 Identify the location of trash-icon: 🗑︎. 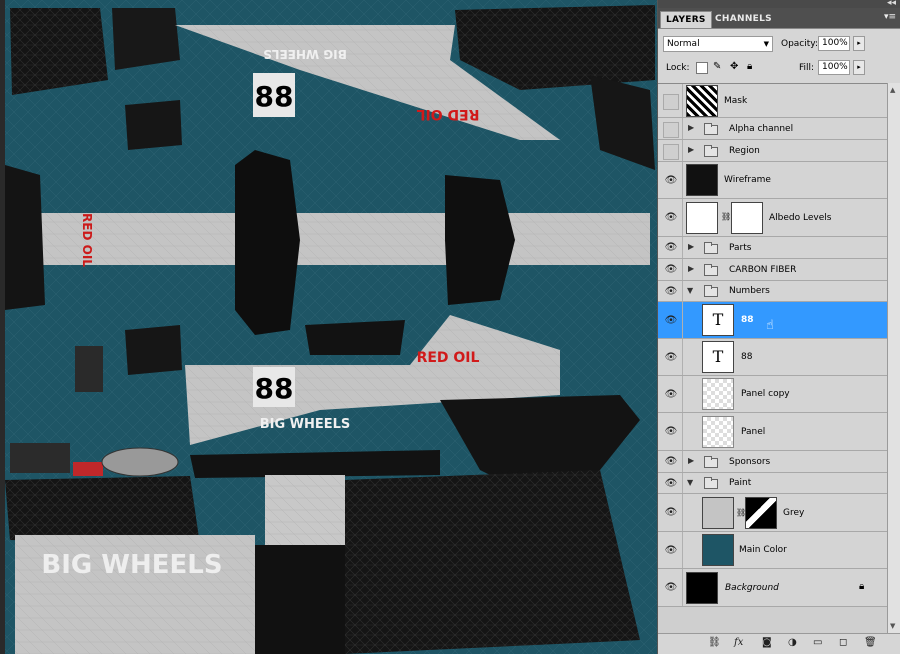
(870, 642).